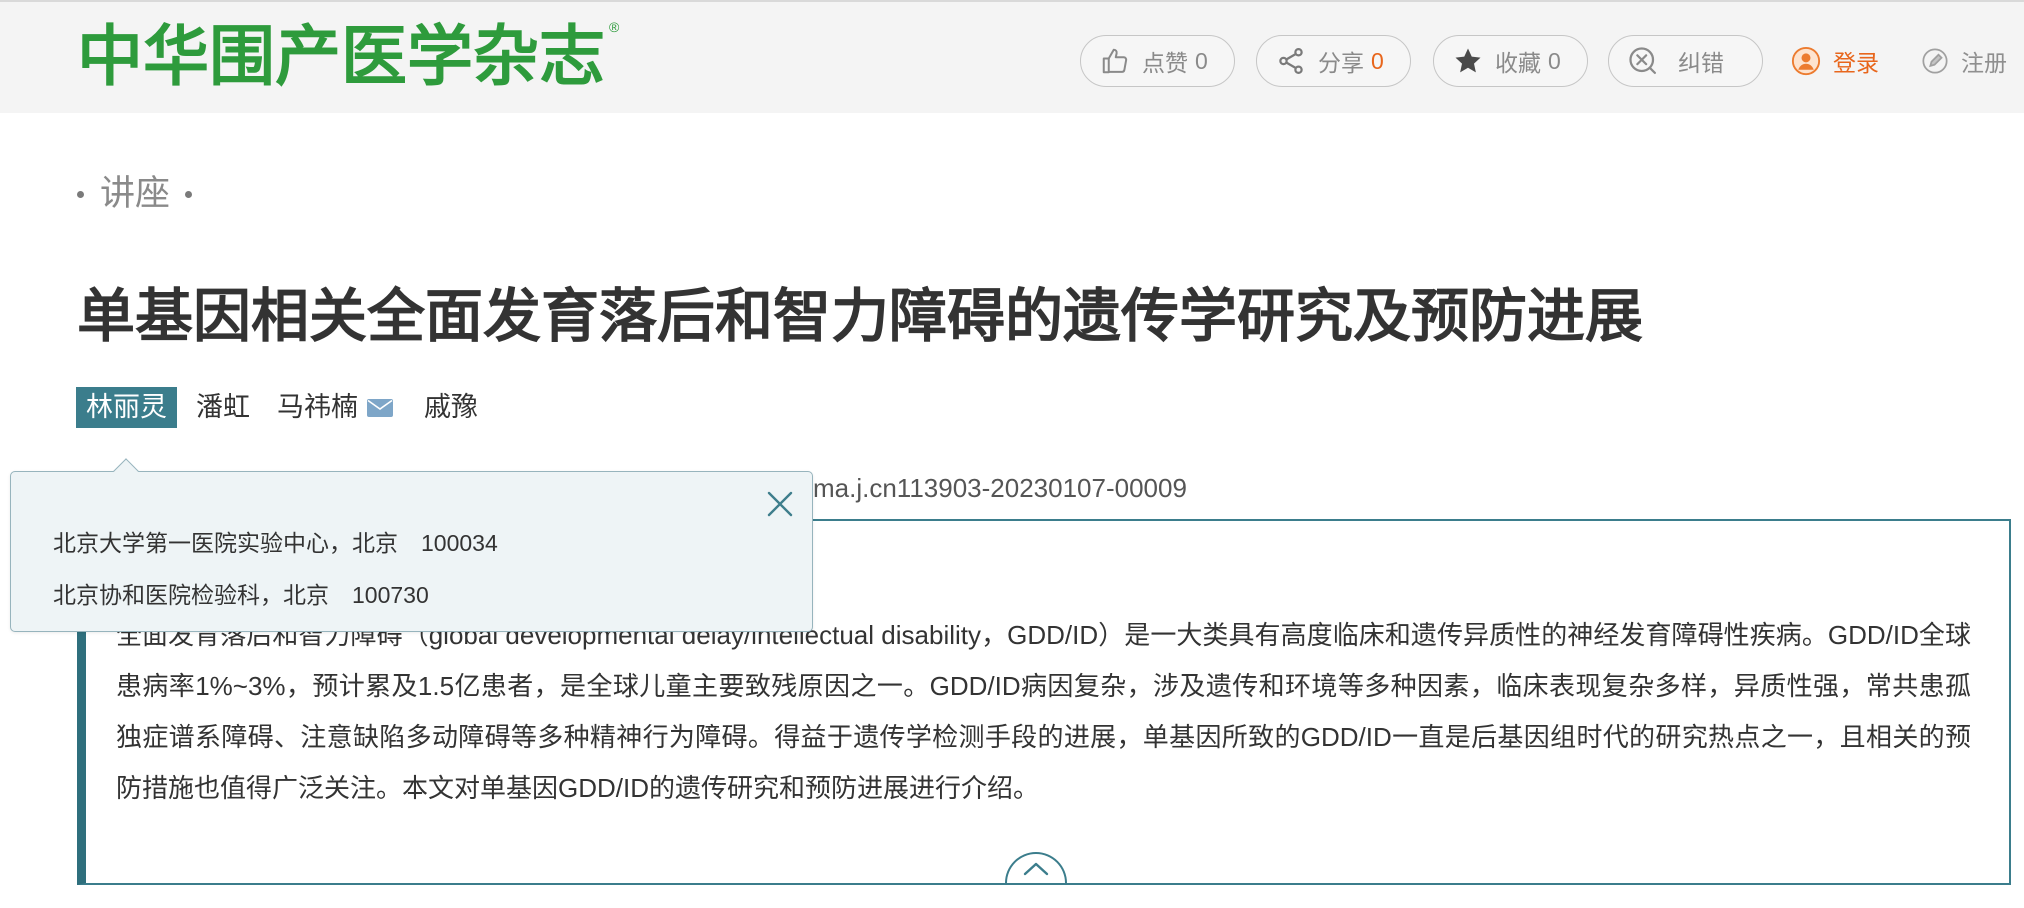 Image resolution: width=2024 pixels, height=908 pixels. I want to click on registered-mark: ®, so click(614, 27).